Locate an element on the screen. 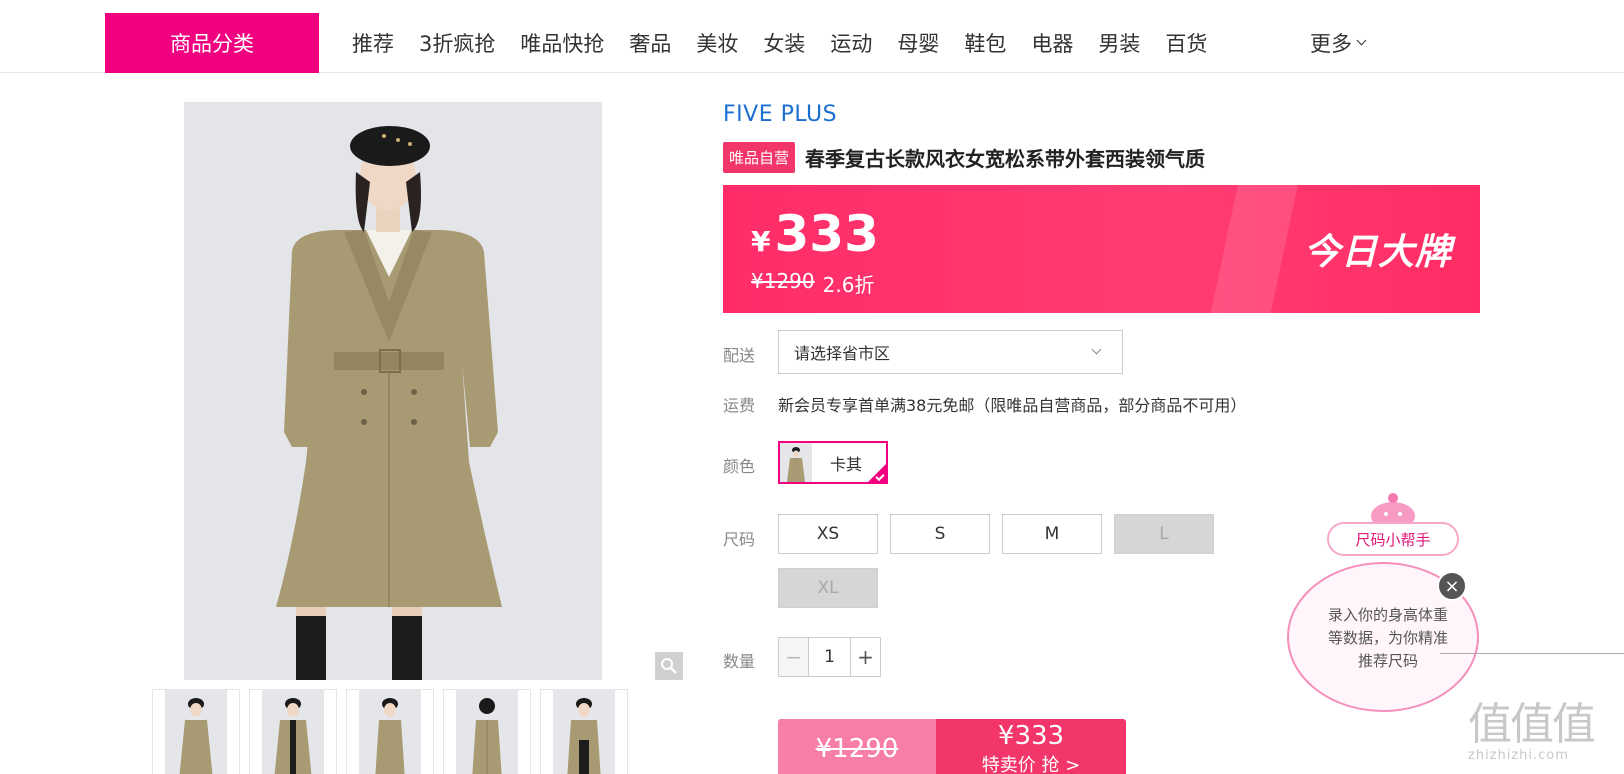  watermark: 值值值 zhizhizhi.com is located at coordinates (1546, 731).